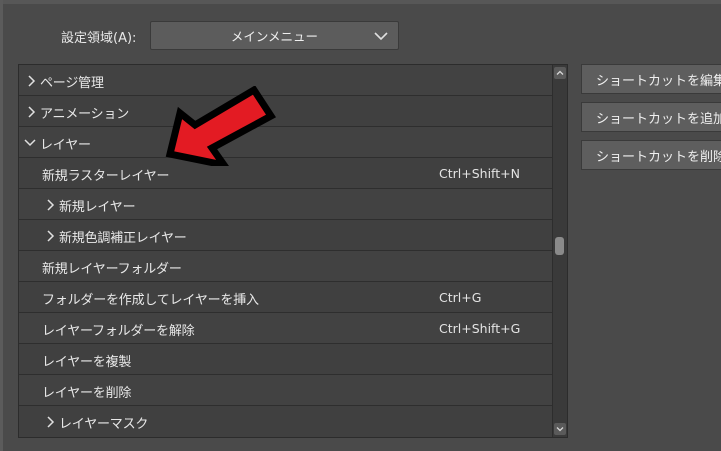 This screenshot has height=451, width=721. I want to click on tree-row-label: レイヤーフォルダーを解除, so click(118, 331).